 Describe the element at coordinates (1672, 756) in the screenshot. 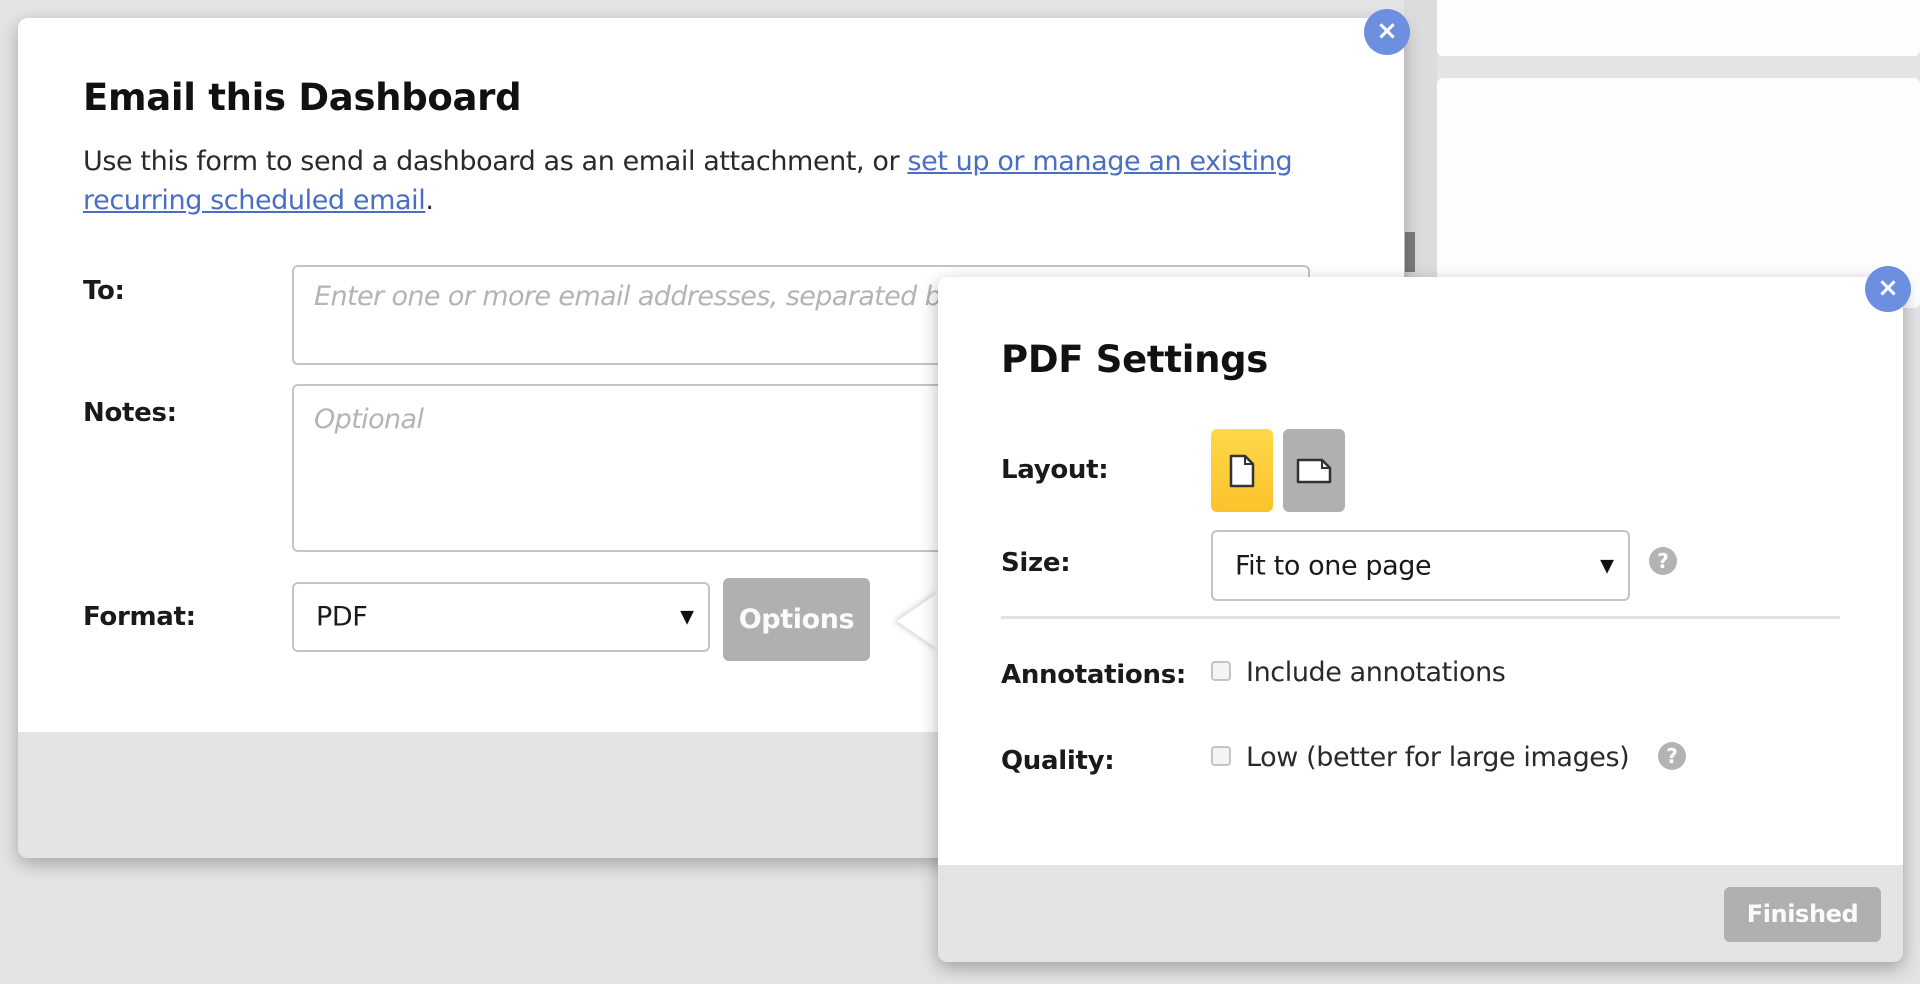

I see `quality-help-icon: ?` at that location.